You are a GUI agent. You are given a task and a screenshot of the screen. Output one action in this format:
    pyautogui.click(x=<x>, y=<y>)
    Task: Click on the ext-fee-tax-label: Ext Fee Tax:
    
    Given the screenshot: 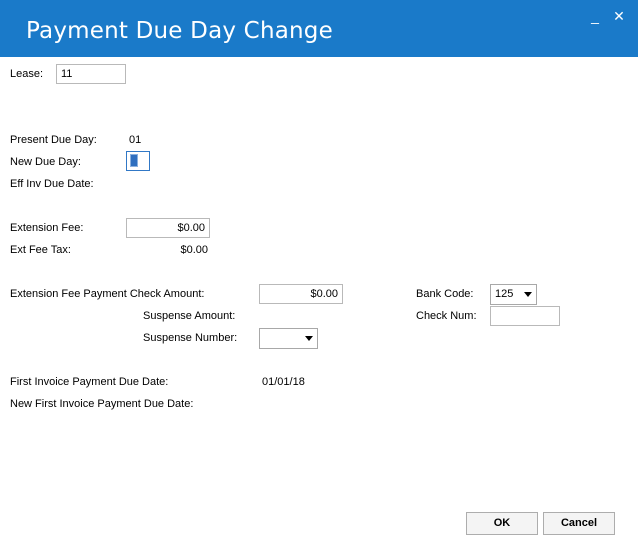 What is the action you would take?
    pyautogui.click(x=40, y=250)
    